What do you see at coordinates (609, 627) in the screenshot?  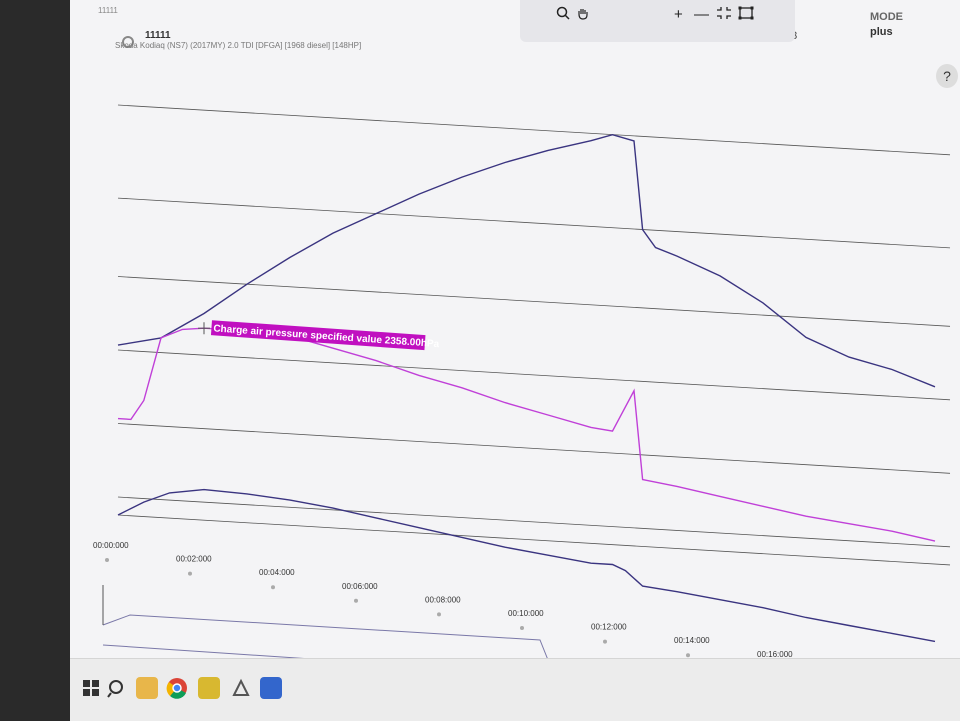 I see `x-tick-label: 00:12:000` at bounding box center [609, 627].